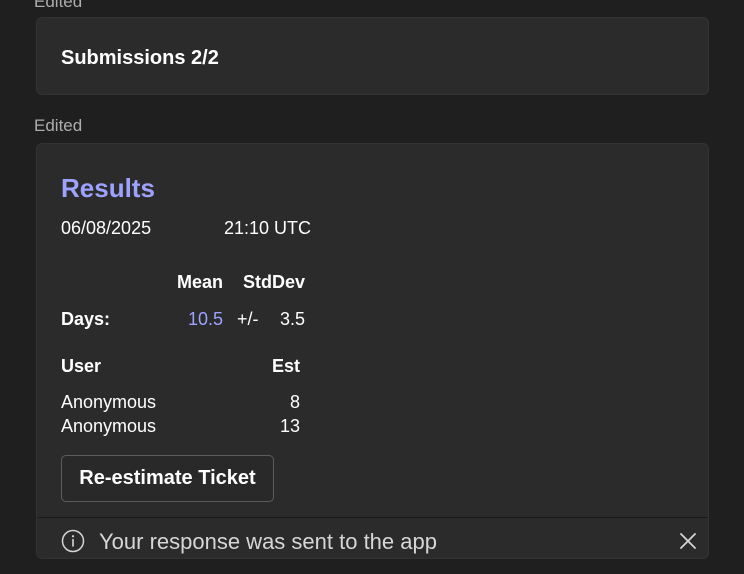 Image resolution: width=744 pixels, height=574 pixels. Describe the element at coordinates (268, 228) in the screenshot. I see `results-time: 21:10 UTC` at that location.